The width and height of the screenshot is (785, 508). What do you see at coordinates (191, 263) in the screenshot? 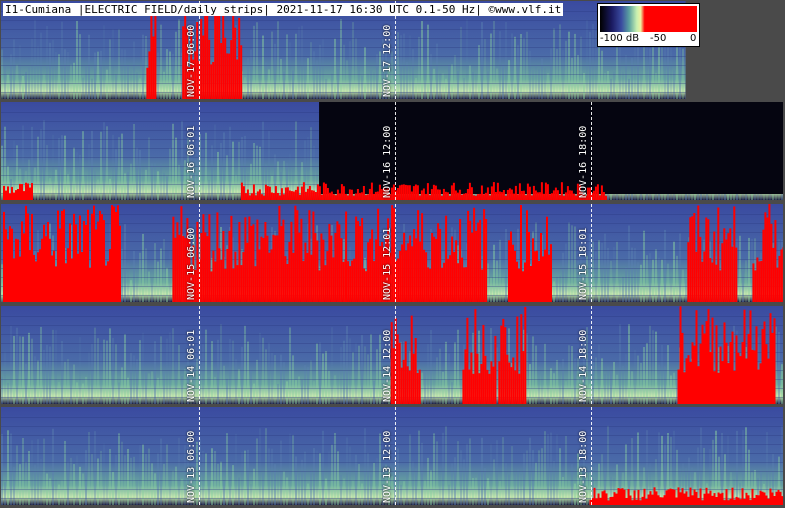
I see `hour-marker-label: NOV-15 06:00` at bounding box center [191, 263].